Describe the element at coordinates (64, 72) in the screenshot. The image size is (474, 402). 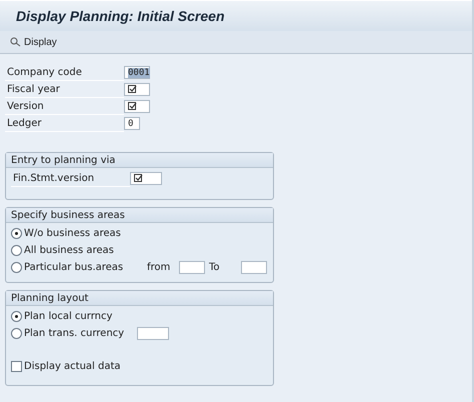
I see `field-label: Company code` at that location.